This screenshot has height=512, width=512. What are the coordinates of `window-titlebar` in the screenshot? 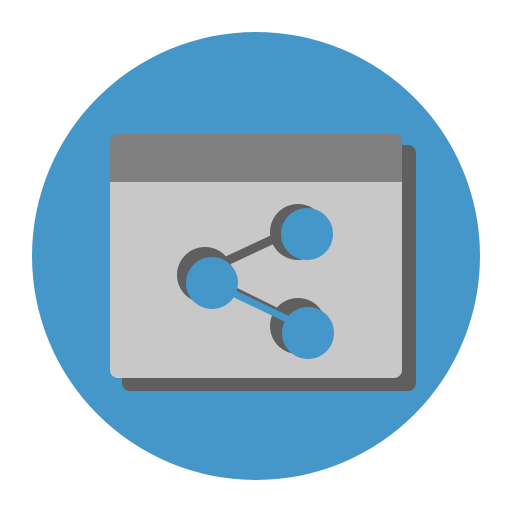 It's located at (256, 158).